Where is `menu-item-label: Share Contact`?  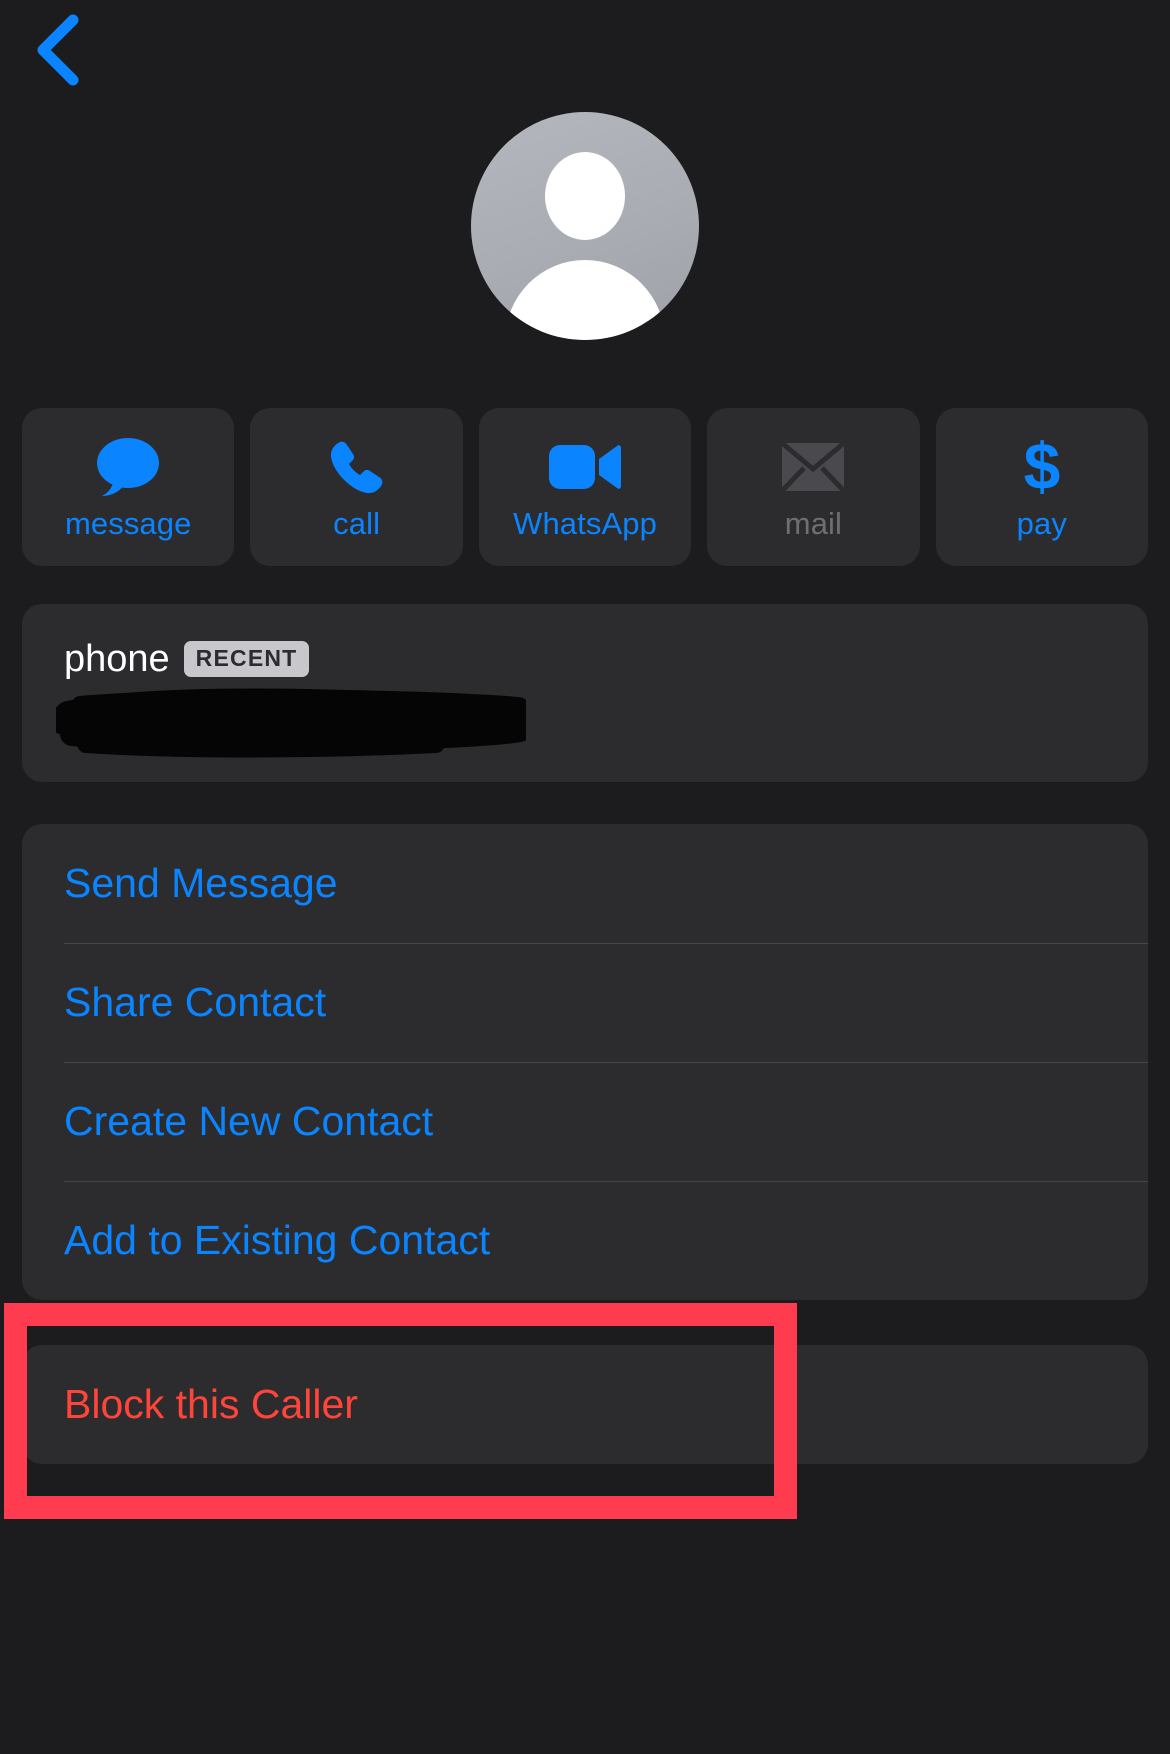
menu-item-label: Share Contact is located at coordinates (195, 1002).